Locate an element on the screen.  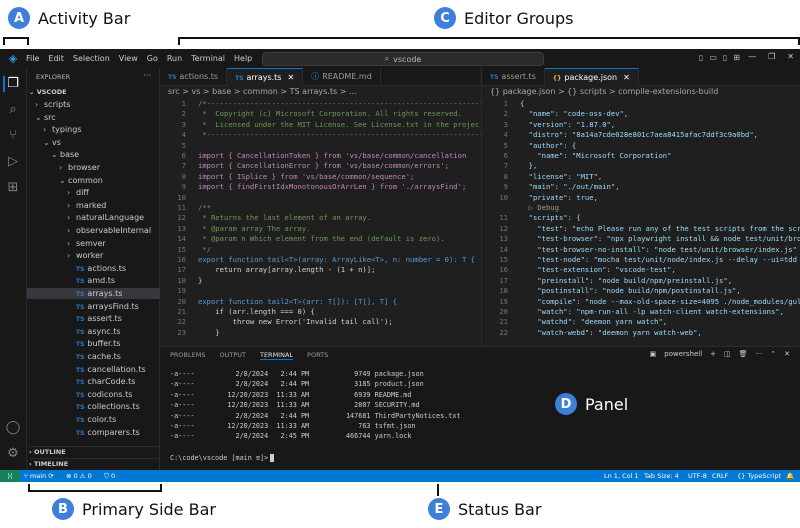
command-center-search: ⌕ vscode is located at coordinates (403, 59).